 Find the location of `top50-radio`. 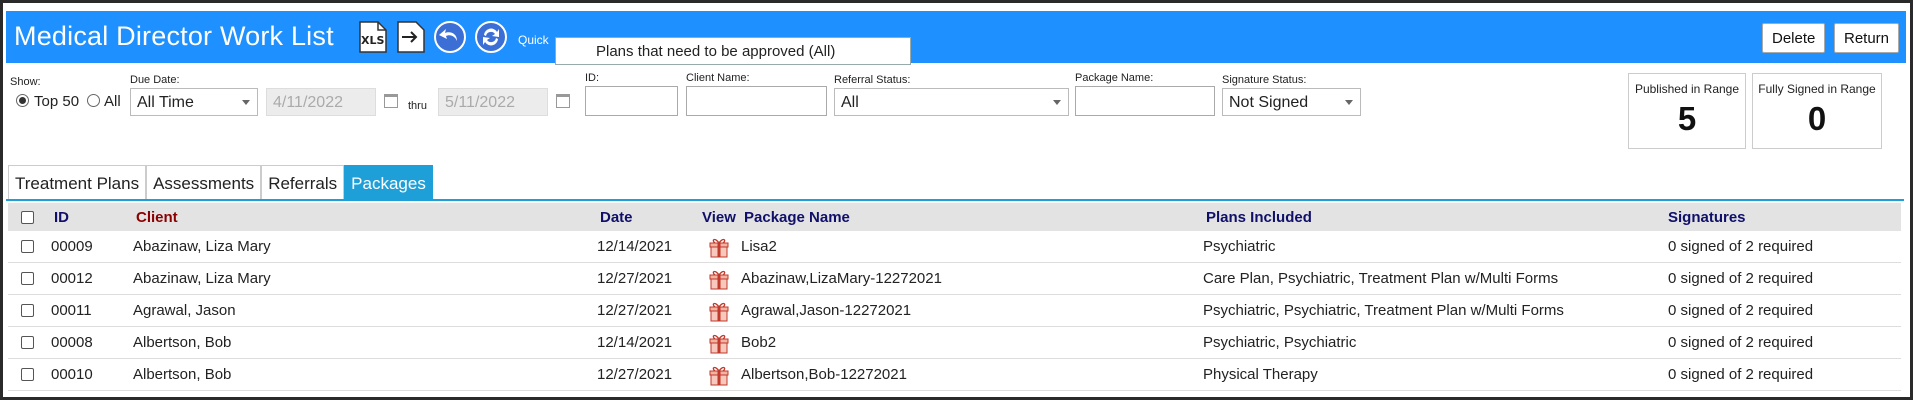

top50-radio is located at coordinates (22, 100).